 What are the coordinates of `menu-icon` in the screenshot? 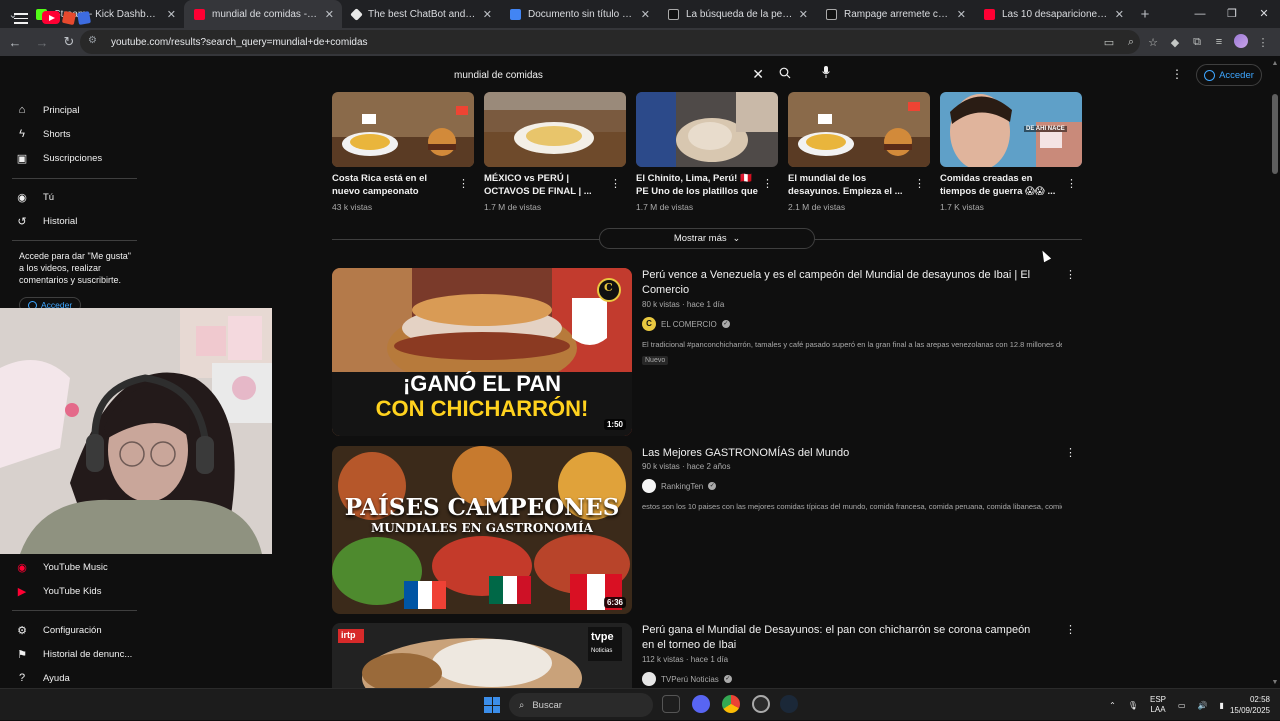 It's located at (21, 20).